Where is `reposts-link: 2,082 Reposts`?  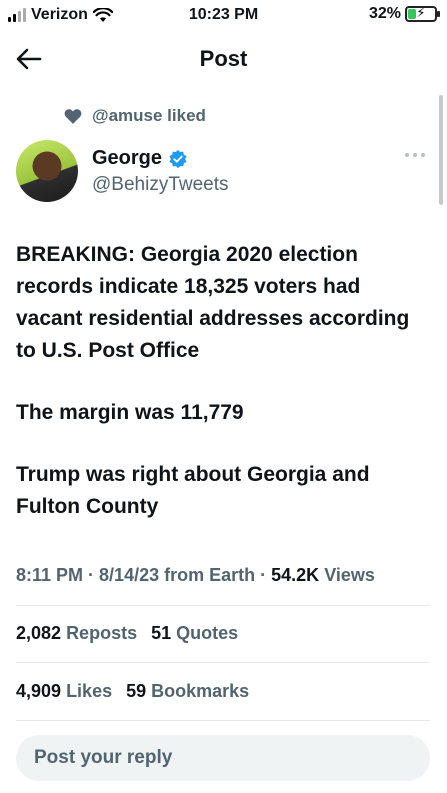 reposts-link: 2,082 Reposts is located at coordinates (76, 633).